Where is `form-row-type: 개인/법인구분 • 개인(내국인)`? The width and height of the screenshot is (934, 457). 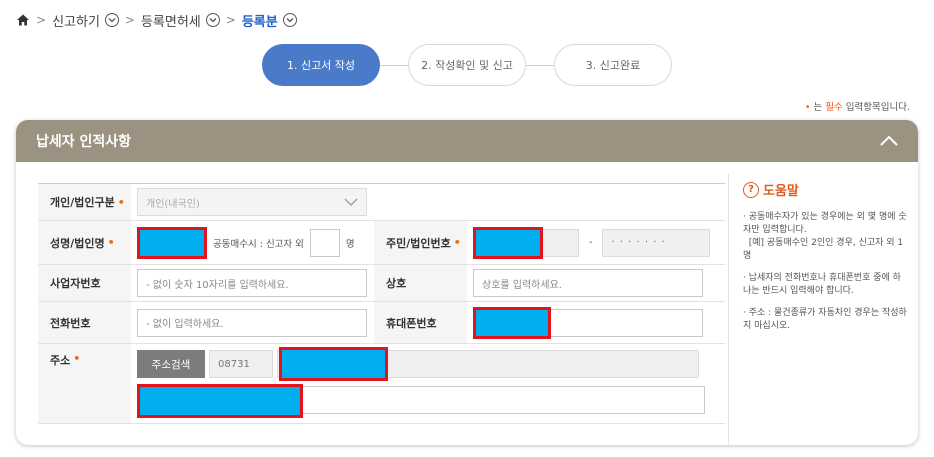
form-row-type: 개인/법인구분 • 개인(내국인) is located at coordinates (381, 202).